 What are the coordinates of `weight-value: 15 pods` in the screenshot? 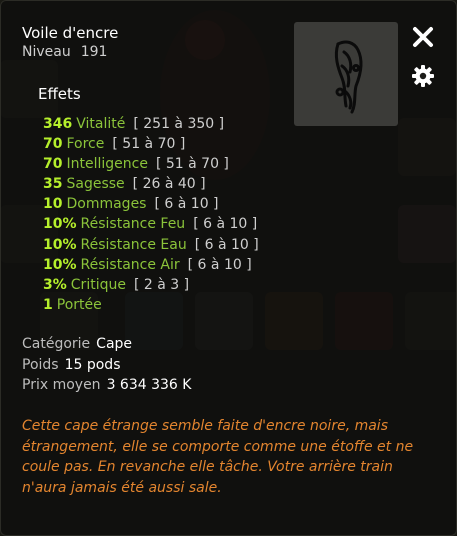 It's located at (92, 365).